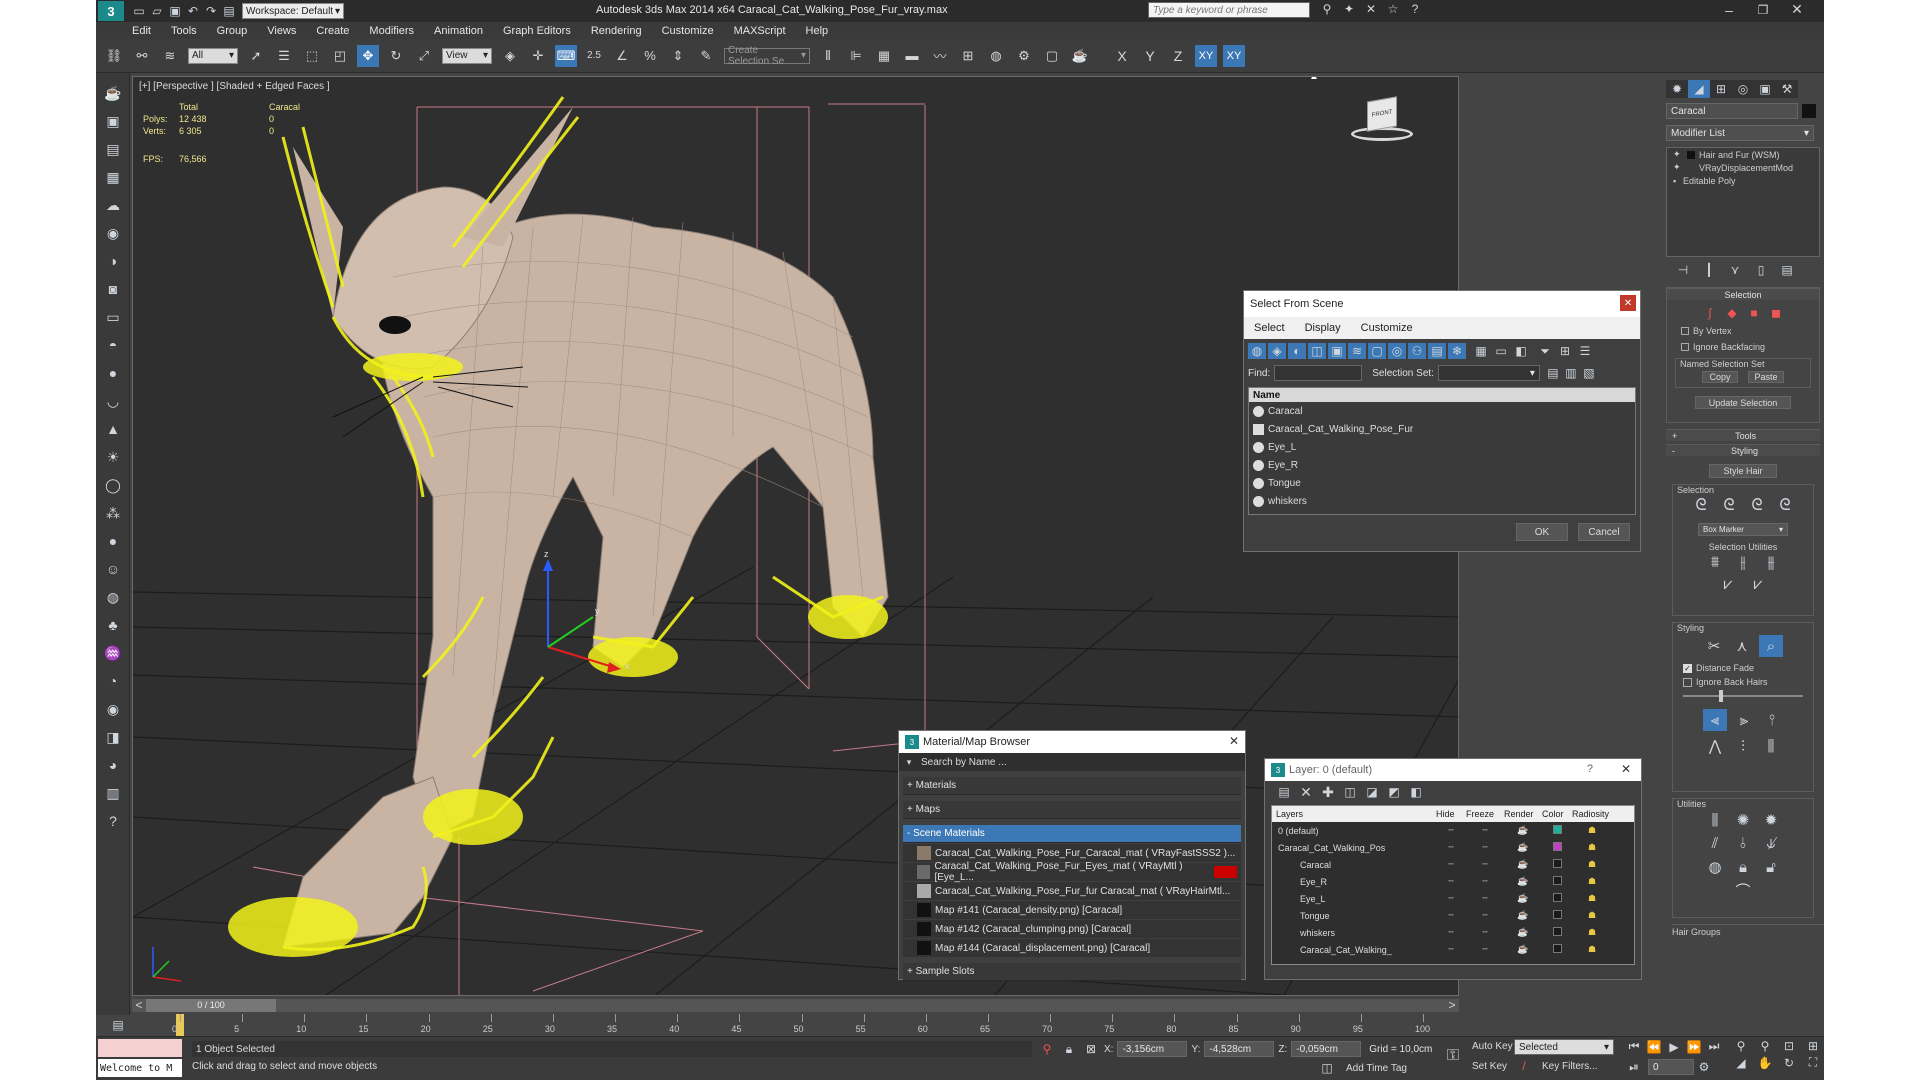  I want to click on hair-polygon-icon: ■, so click(1754, 313).